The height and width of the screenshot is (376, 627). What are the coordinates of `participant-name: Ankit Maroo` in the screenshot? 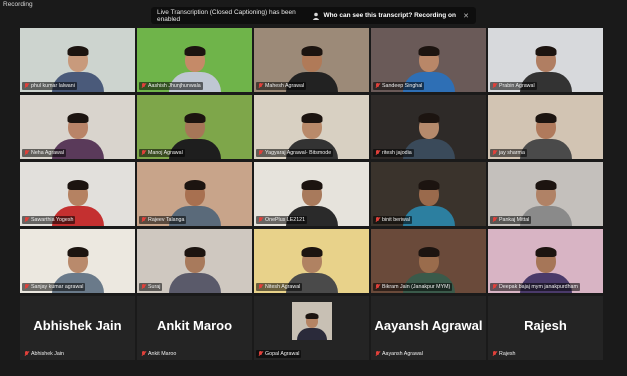 It's located at (162, 354).